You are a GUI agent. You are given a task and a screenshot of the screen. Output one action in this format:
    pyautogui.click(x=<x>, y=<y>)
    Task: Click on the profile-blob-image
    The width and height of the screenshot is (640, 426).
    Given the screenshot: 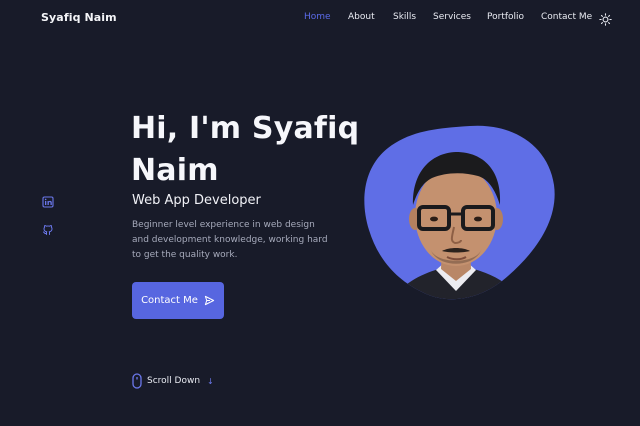 What is the action you would take?
    pyautogui.click(x=459, y=212)
    